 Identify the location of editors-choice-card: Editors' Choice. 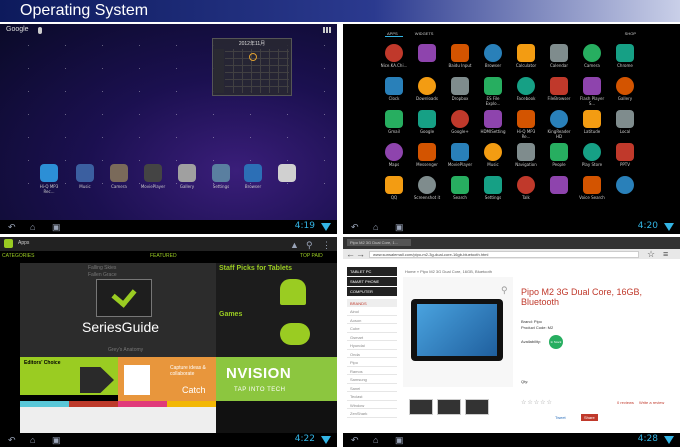
(69, 376).